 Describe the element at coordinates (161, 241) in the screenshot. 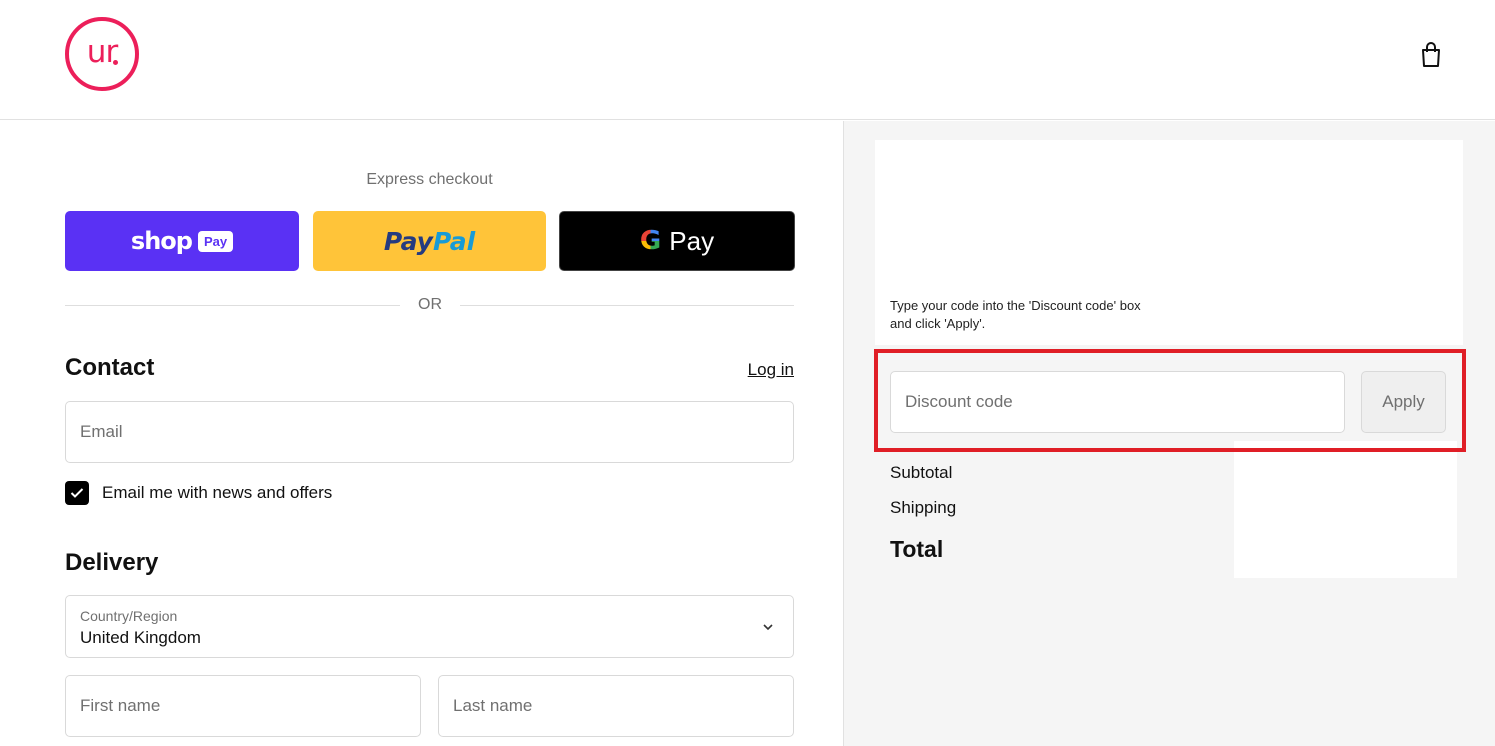

I see `shop-pay-wordmark: shop` at that location.